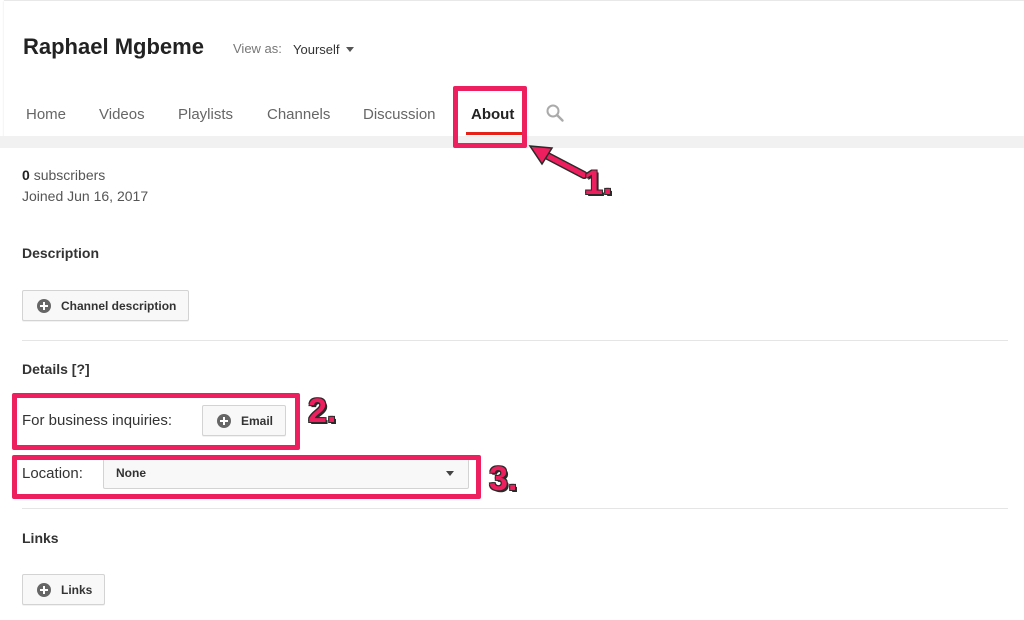 The image size is (1024, 620). What do you see at coordinates (555, 113) in the screenshot?
I see `search-icon` at bounding box center [555, 113].